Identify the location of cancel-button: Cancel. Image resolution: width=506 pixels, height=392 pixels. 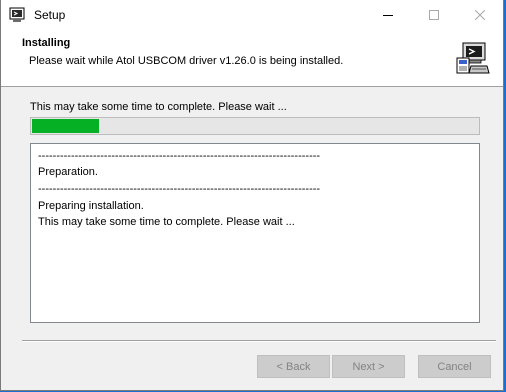
(454, 366).